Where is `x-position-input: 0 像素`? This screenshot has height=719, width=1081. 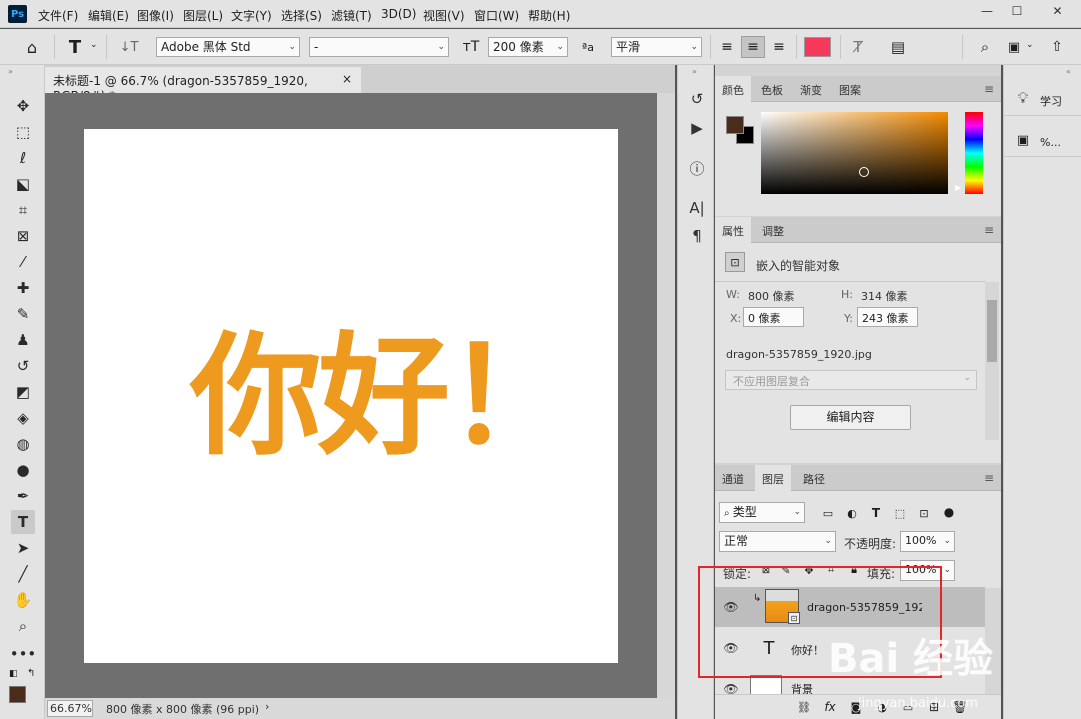
x-position-input: 0 像素 is located at coordinates (773, 317).